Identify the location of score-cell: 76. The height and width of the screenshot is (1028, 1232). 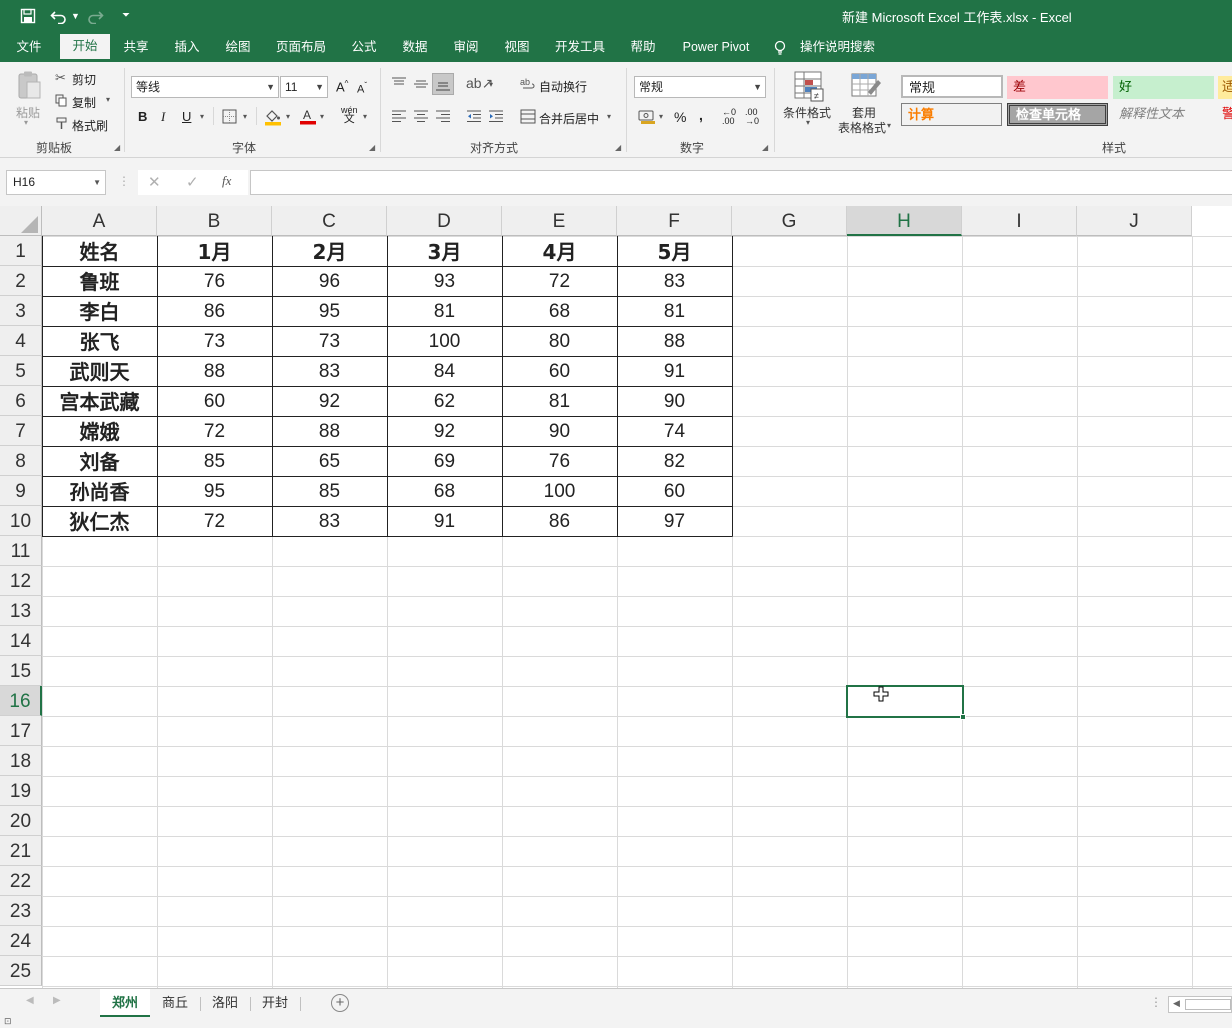
(214, 281).